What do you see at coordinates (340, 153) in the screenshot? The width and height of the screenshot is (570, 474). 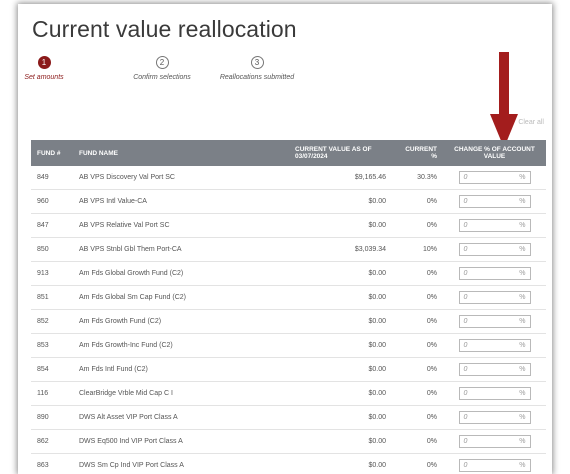 I see `current-value-header: CURRENT VALUE AS OF 03/07/2024` at bounding box center [340, 153].